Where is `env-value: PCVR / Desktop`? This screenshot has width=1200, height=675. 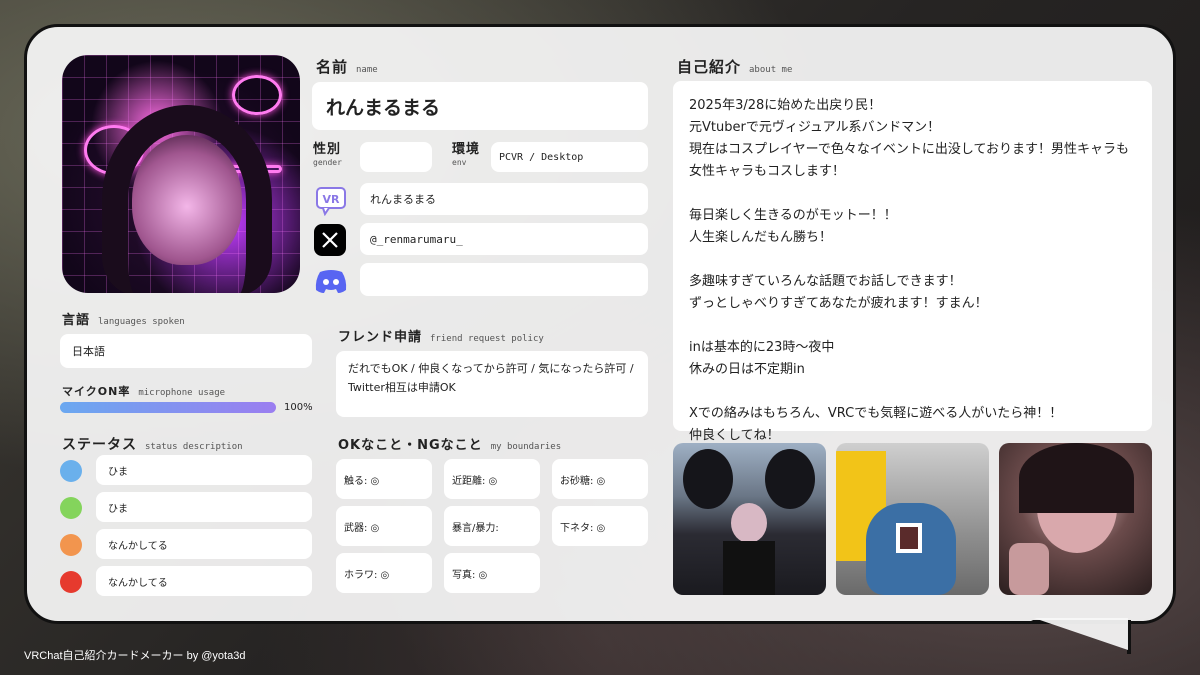 env-value: PCVR / Desktop is located at coordinates (541, 157).